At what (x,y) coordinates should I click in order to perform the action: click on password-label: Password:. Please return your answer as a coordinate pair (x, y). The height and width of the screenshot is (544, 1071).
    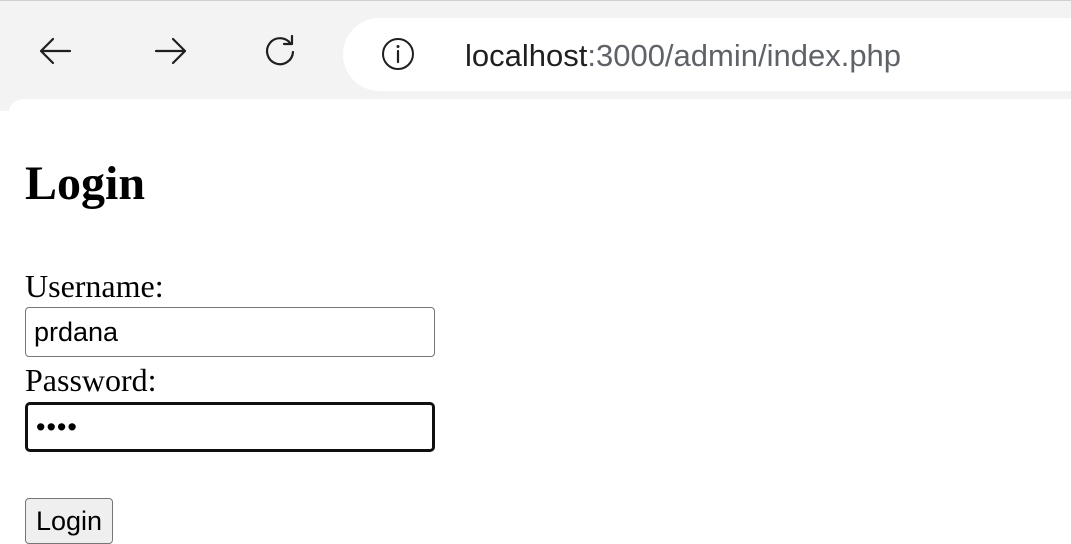
    Looking at the image, I should click on (91, 380).